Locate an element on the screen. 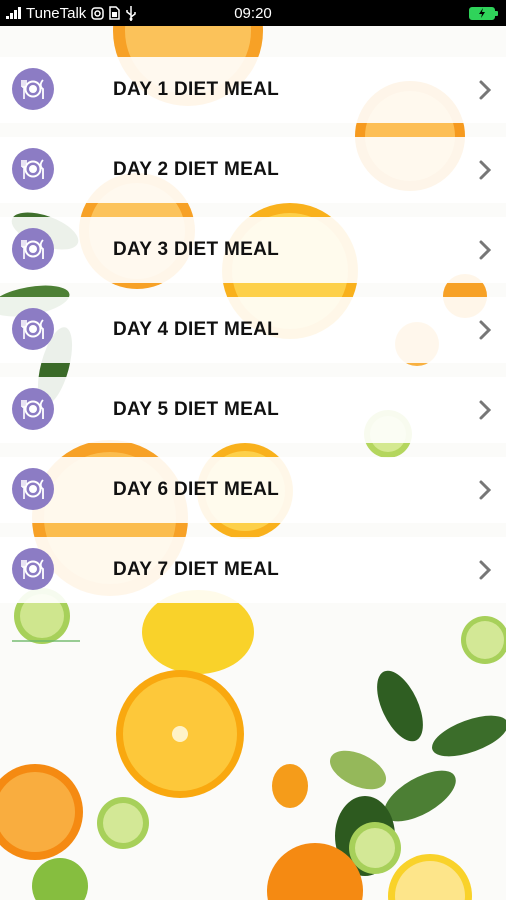 The height and width of the screenshot is (900, 506). sim-icon is located at coordinates (115, 13).